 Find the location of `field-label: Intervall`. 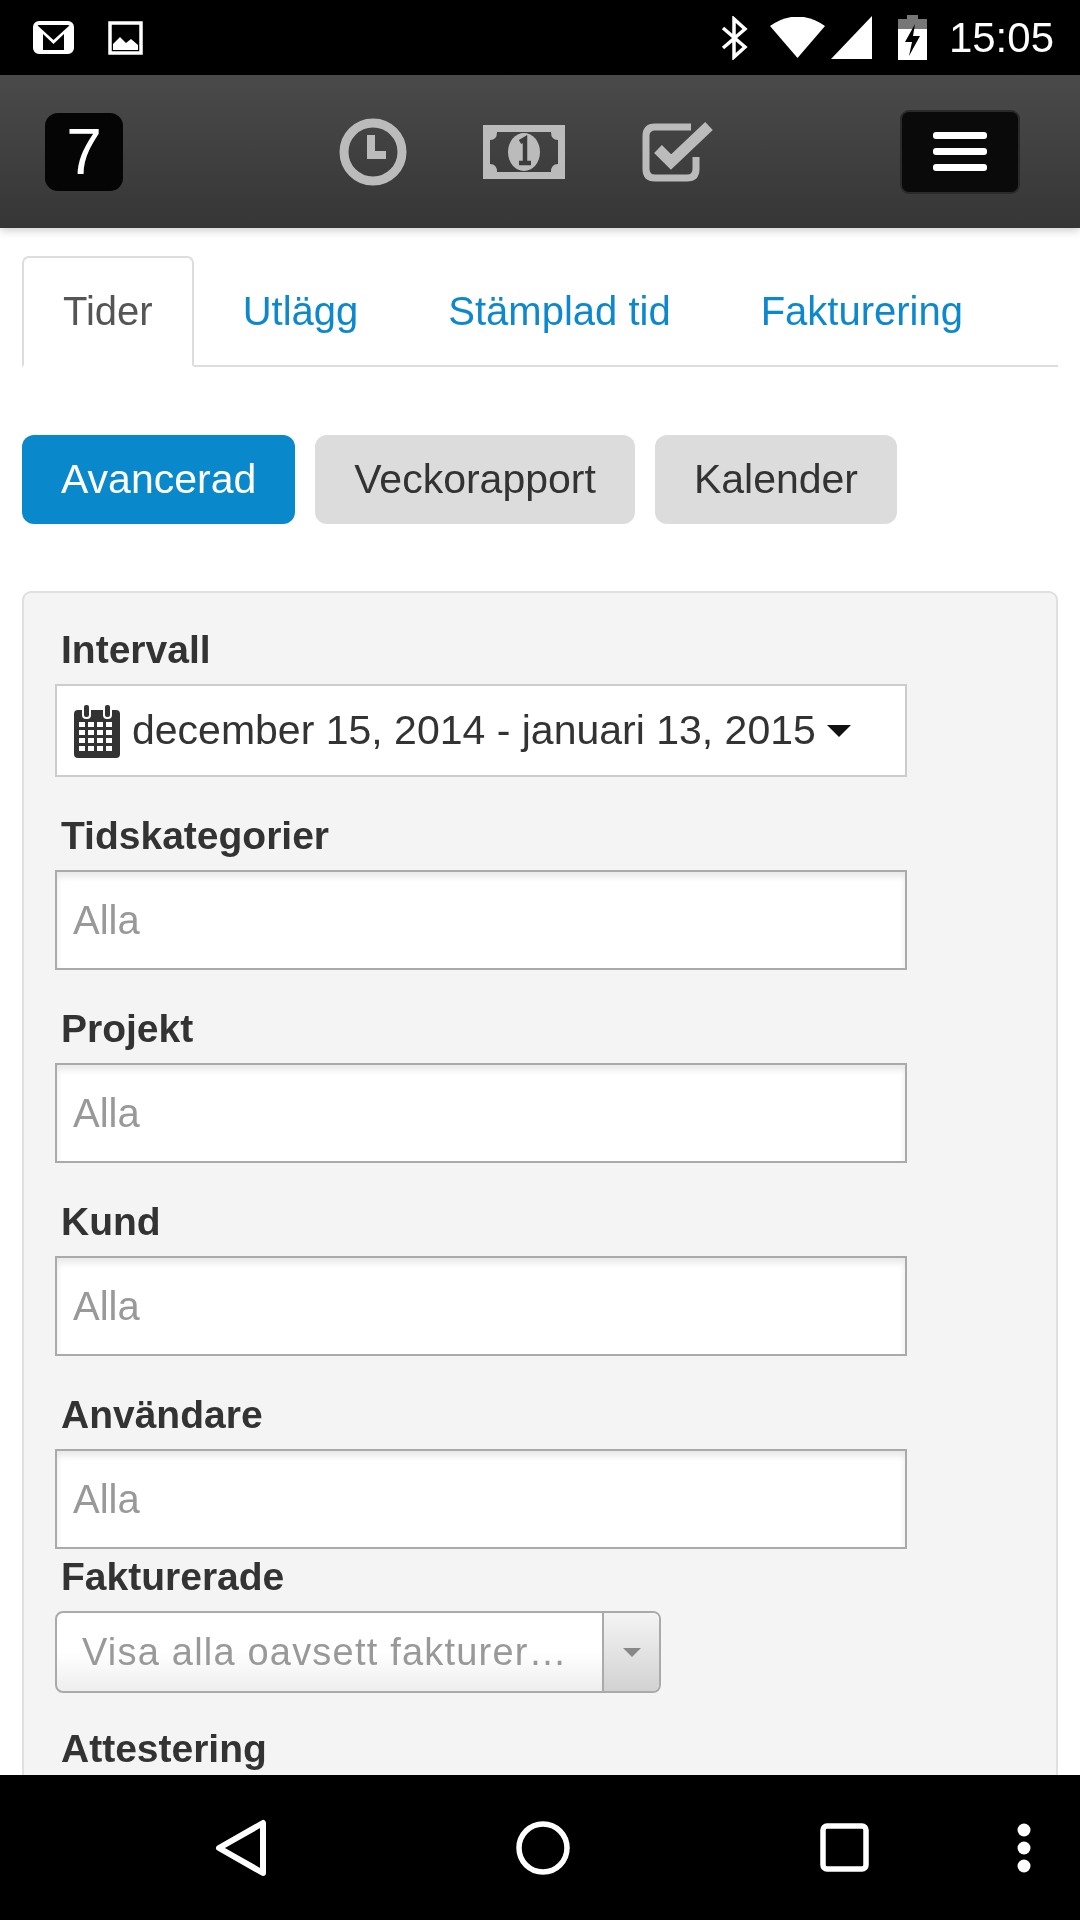

field-label: Intervall is located at coordinates (136, 650).